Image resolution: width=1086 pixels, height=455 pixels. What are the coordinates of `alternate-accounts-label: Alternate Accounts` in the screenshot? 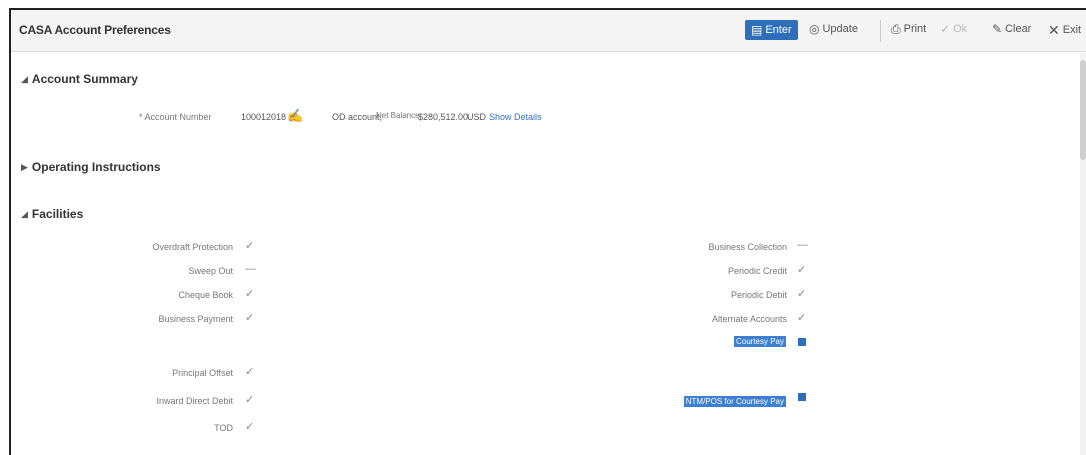 It's located at (749, 319).